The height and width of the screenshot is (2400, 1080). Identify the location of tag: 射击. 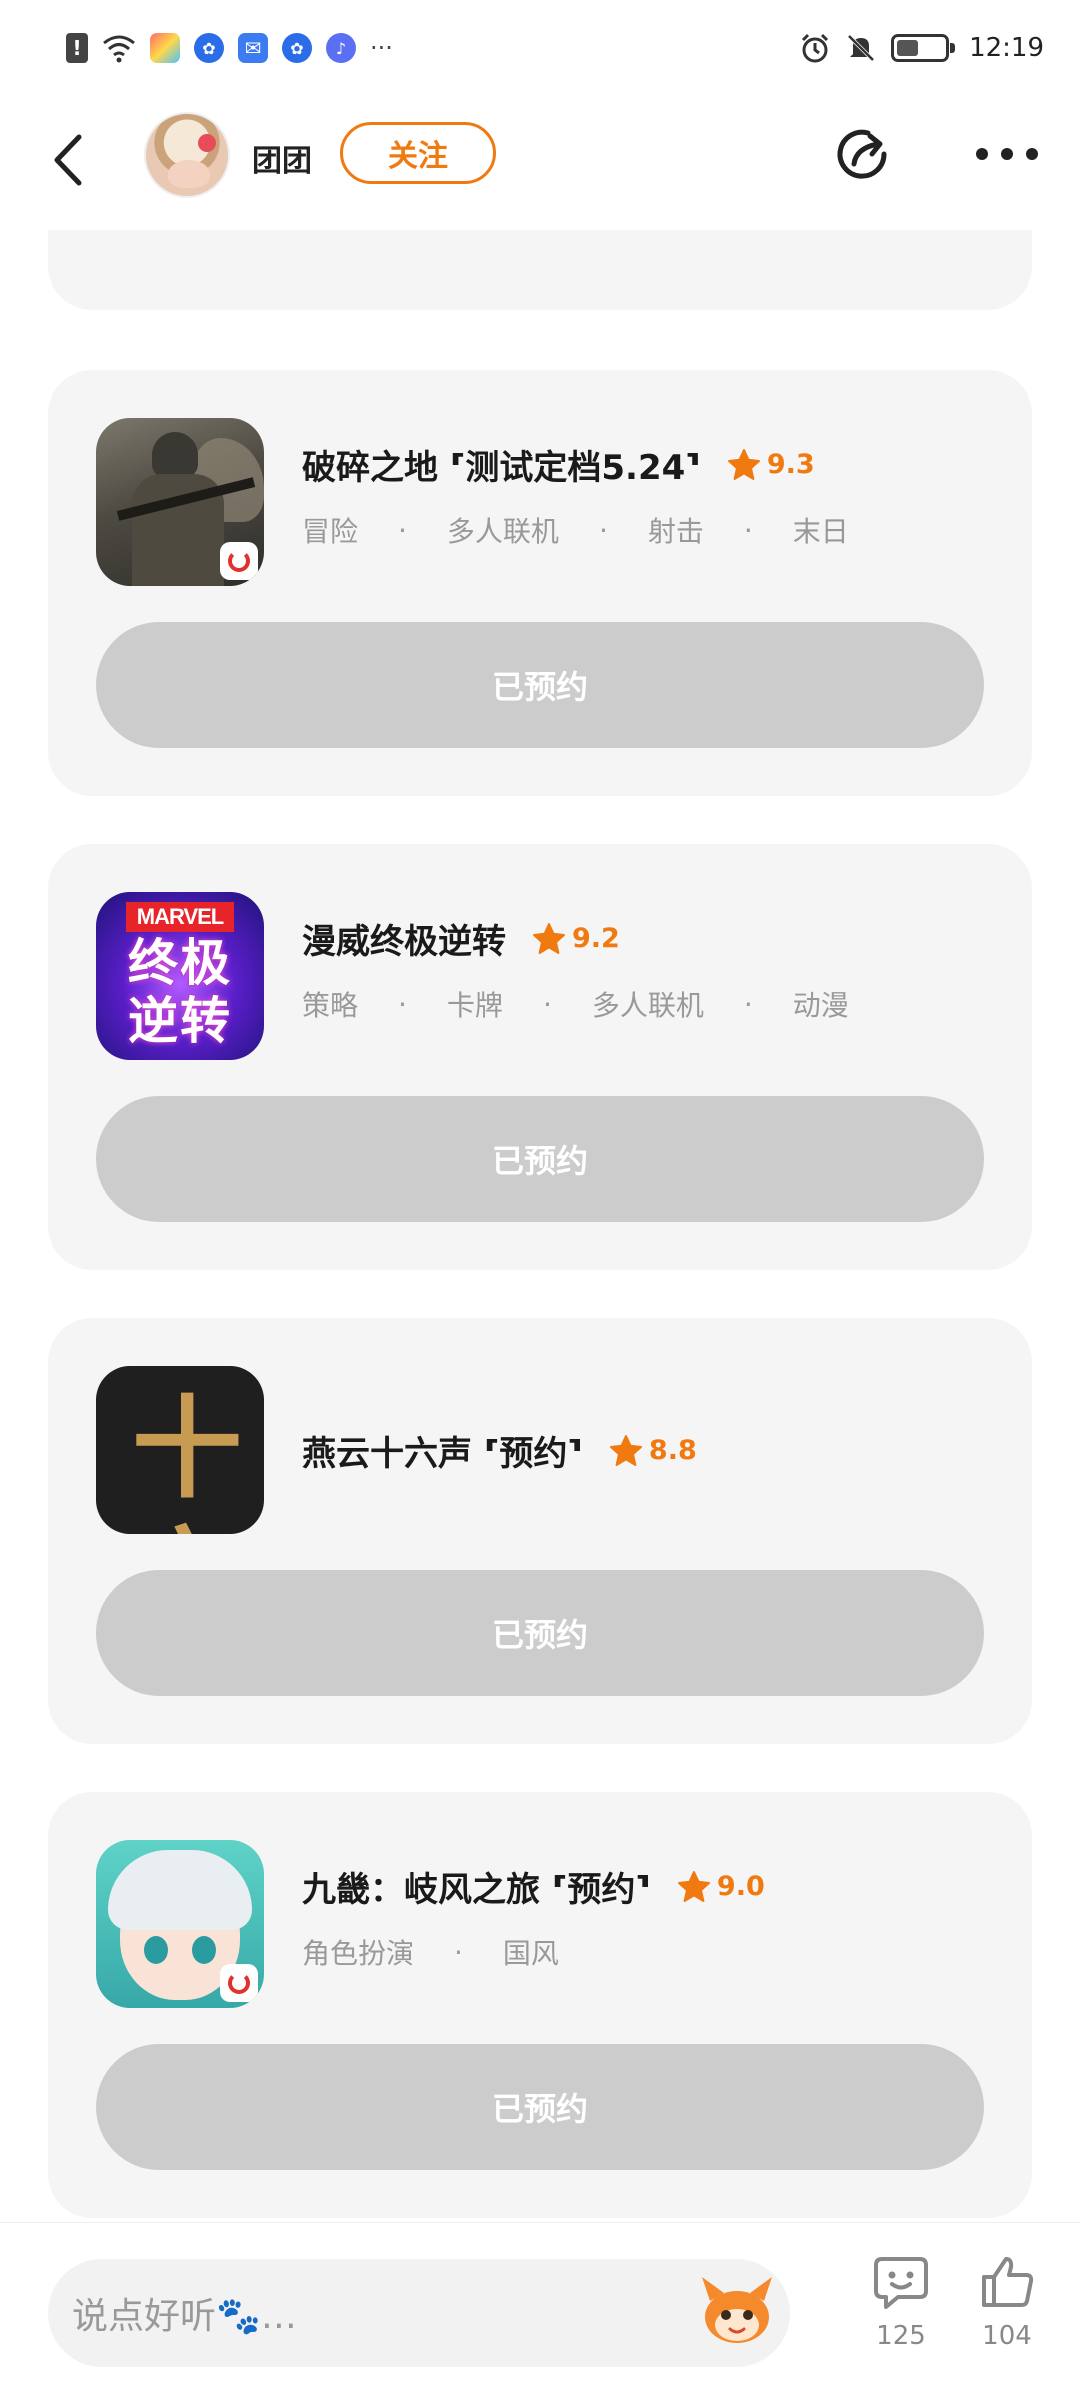
(675, 531).